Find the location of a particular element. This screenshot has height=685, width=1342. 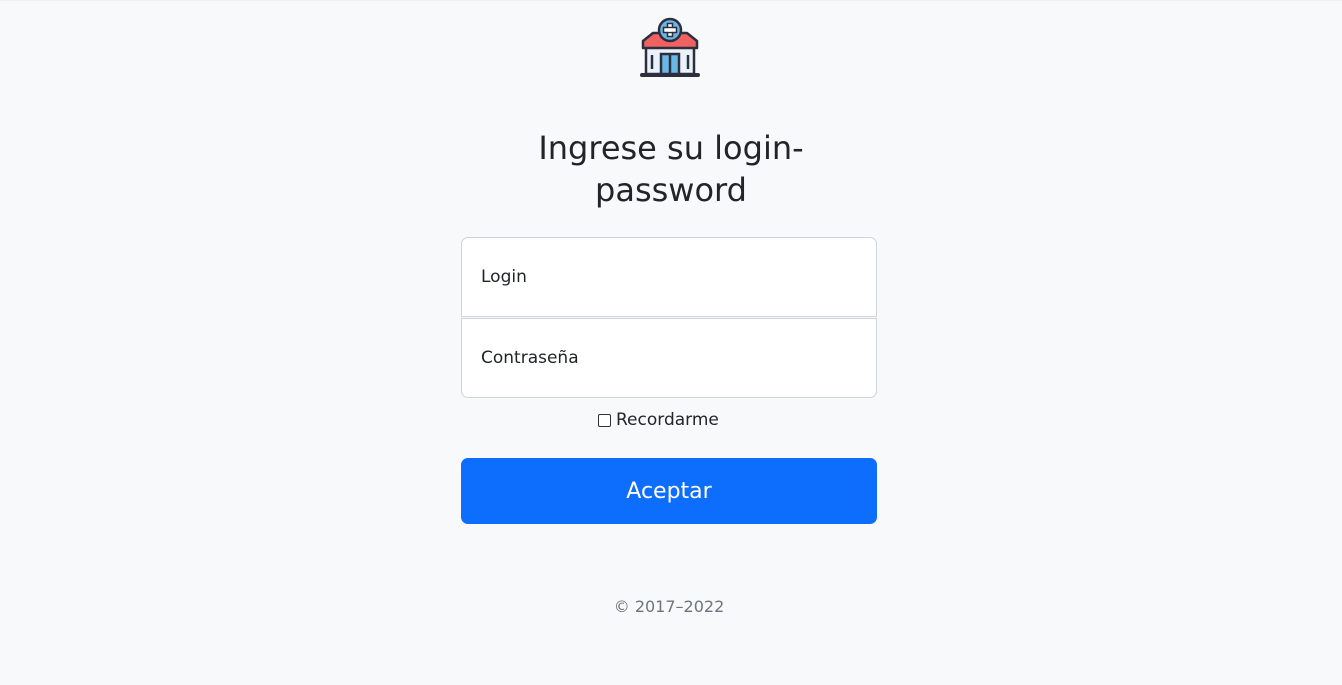

hospital-icon is located at coordinates (670, 48).